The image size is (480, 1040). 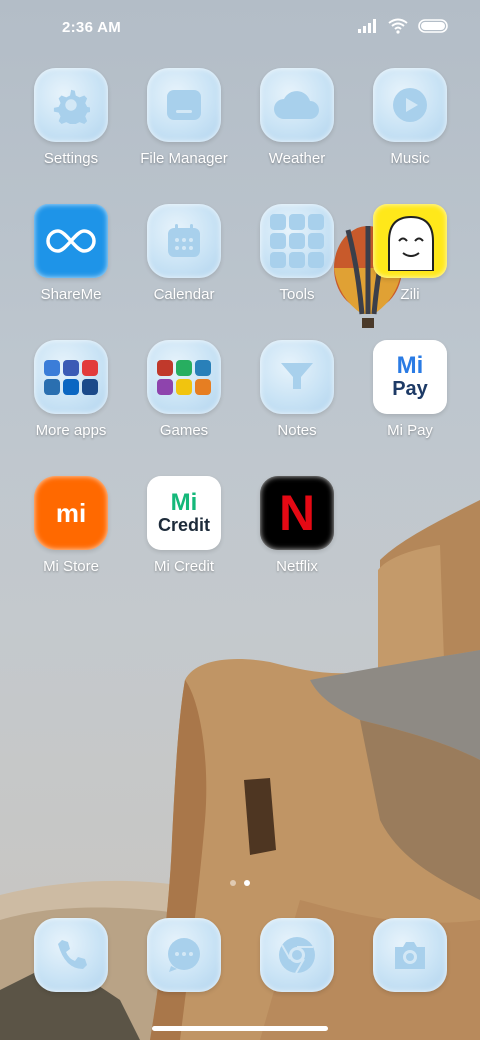 I want to click on app-tools: Tools, so click(x=297, y=253).